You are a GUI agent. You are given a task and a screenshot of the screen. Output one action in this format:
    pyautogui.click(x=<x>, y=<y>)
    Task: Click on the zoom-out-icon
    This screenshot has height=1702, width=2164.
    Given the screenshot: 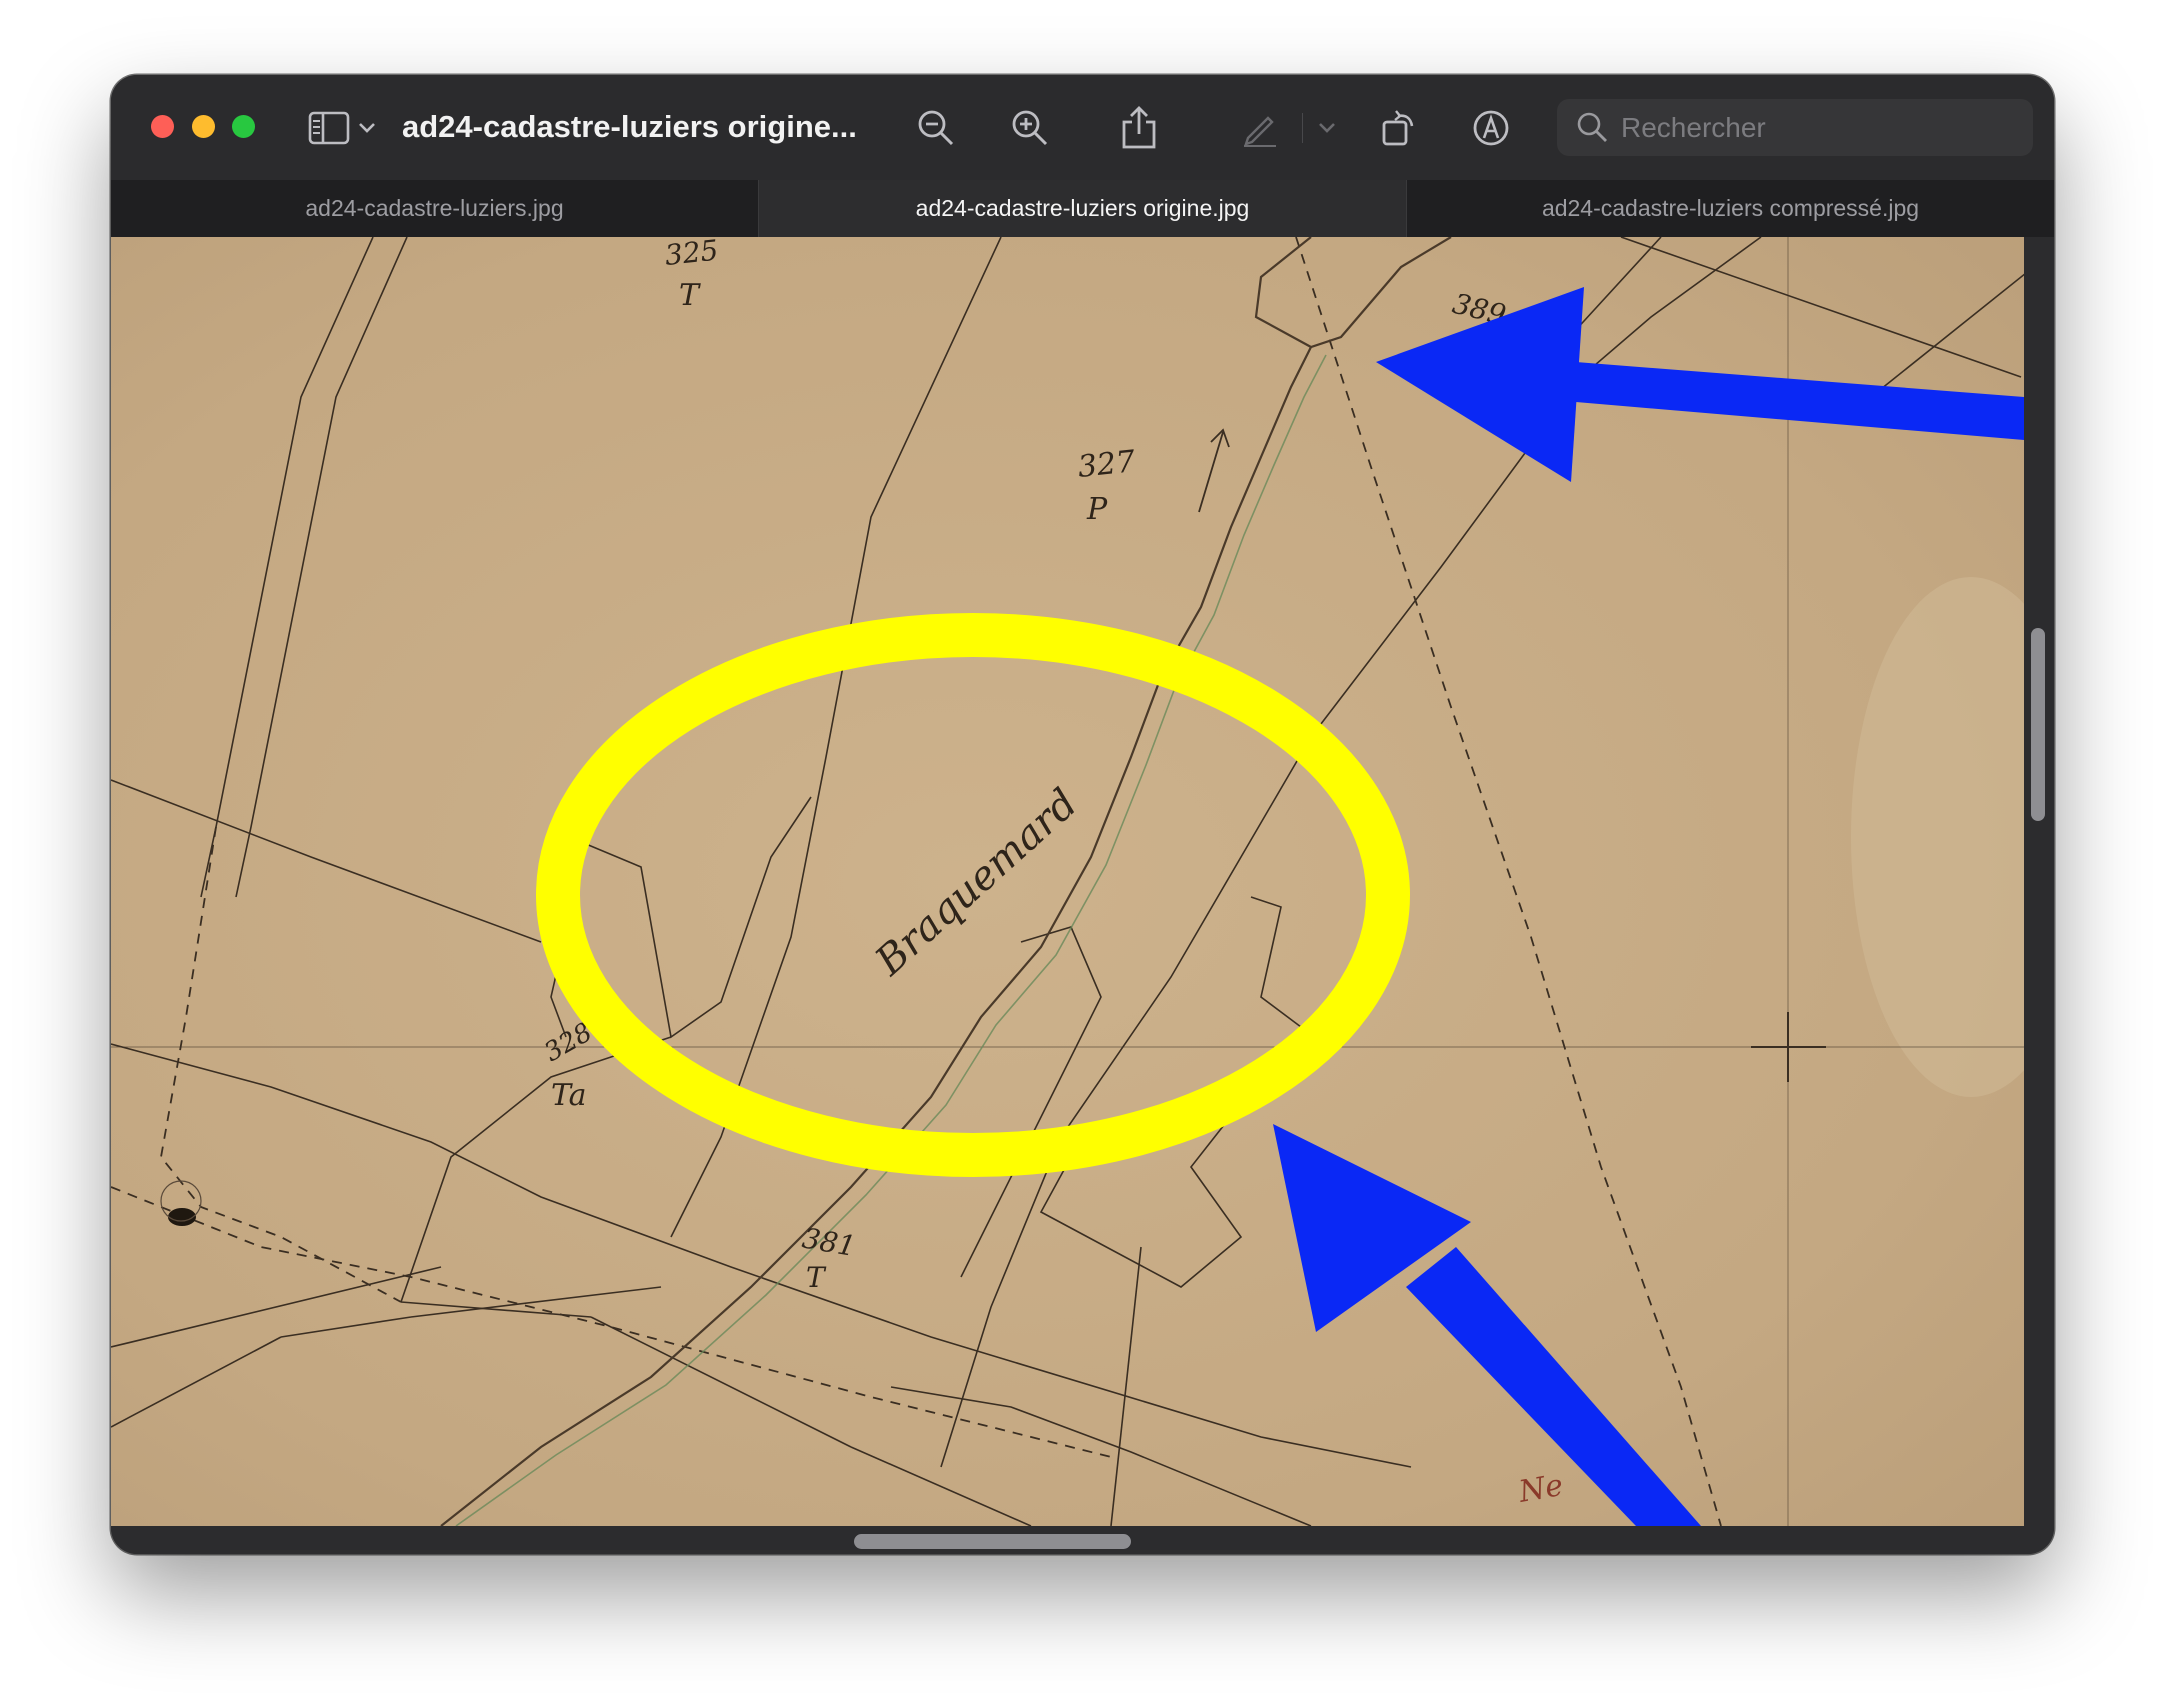 What is the action you would take?
    pyautogui.click(x=936, y=128)
    